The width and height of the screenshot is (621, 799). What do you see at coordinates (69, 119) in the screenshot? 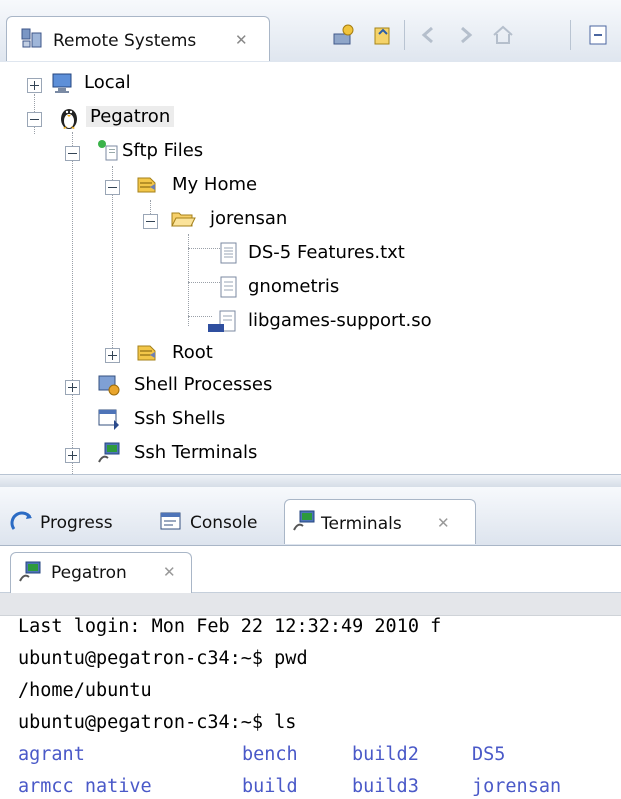
I see `linux-tux-icon` at bounding box center [69, 119].